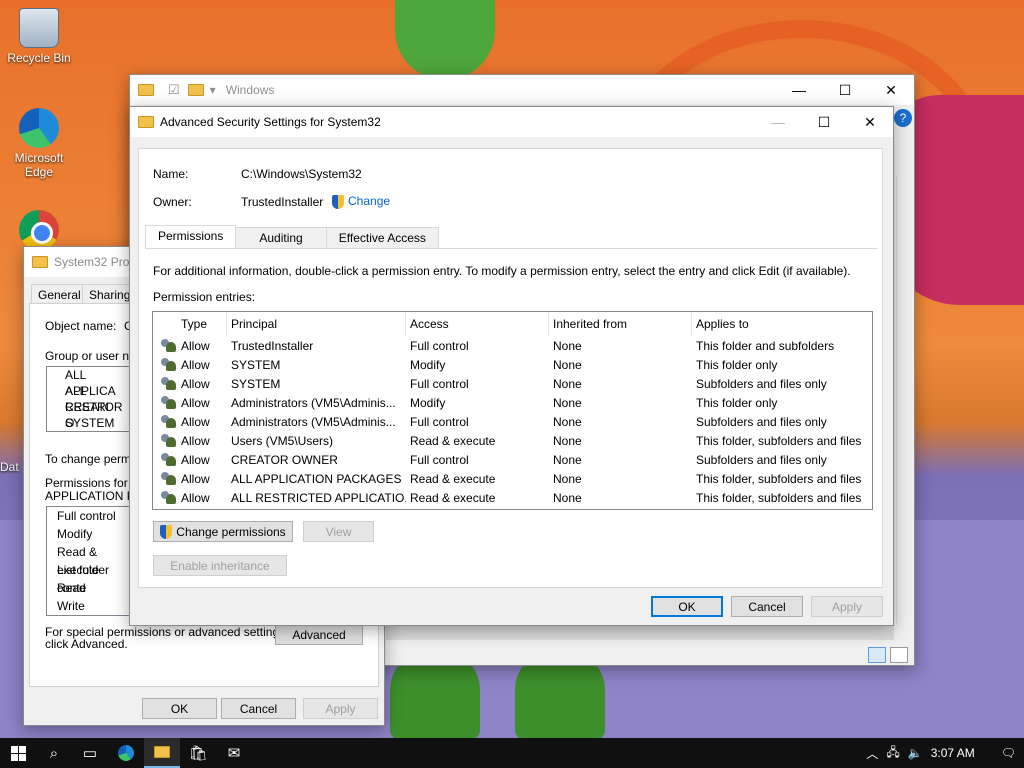 This screenshot has width=1024, height=768. What do you see at coordinates (88, 423) in the screenshot?
I see `list-item: SYSTEM` at bounding box center [88, 423].